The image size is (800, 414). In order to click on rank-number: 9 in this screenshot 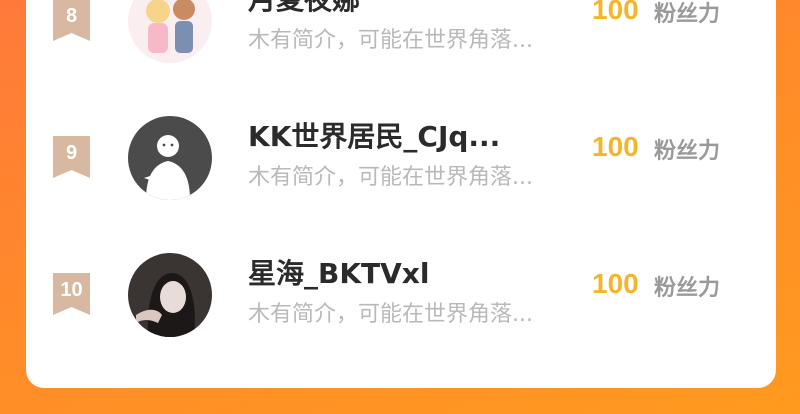, I will do `click(71, 153)`.